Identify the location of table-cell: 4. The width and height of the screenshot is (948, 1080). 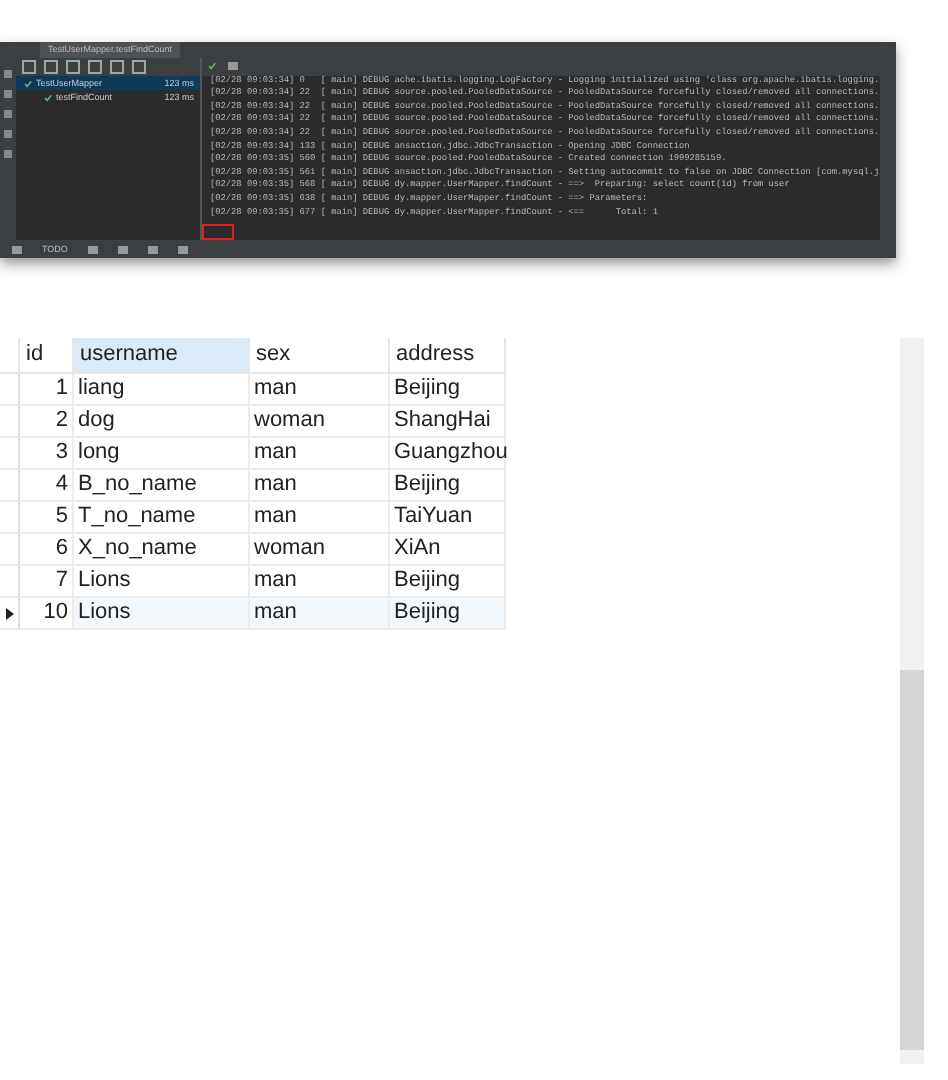
(47, 486).